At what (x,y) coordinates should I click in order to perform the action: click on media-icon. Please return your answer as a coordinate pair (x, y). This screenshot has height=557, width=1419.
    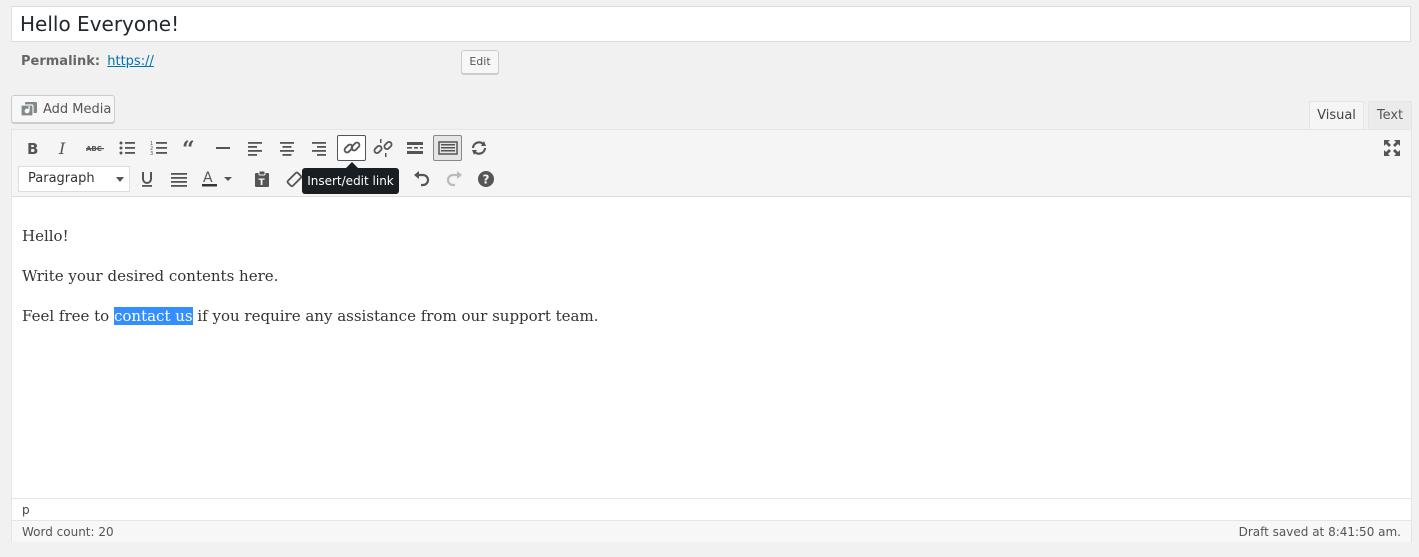
    Looking at the image, I should click on (28, 109).